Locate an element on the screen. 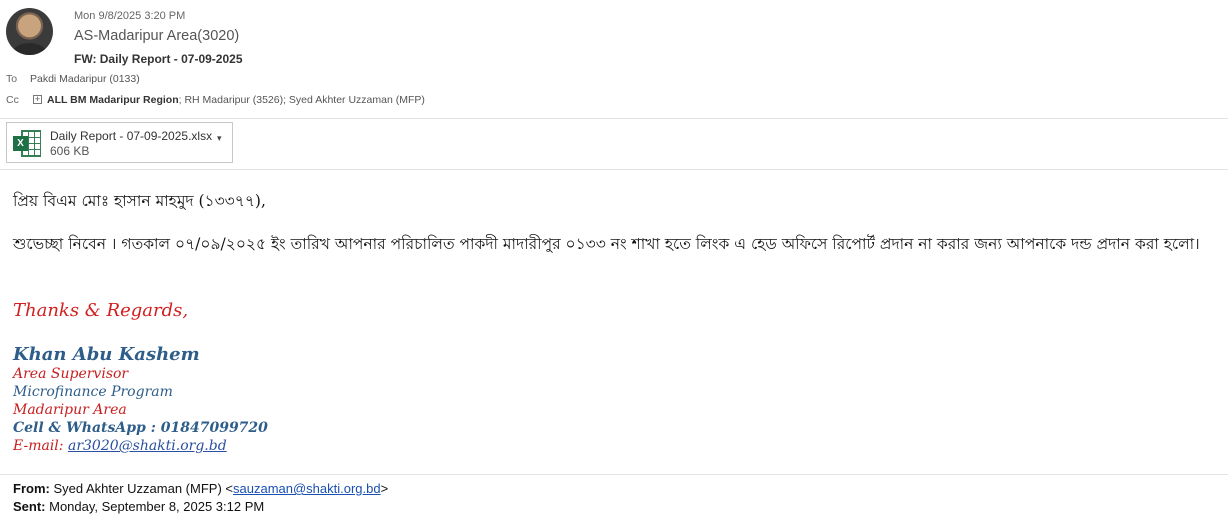 This screenshot has height=518, width=1228. forward-from-email-link: sauzaman@shakti.org.bd is located at coordinates (307, 488).